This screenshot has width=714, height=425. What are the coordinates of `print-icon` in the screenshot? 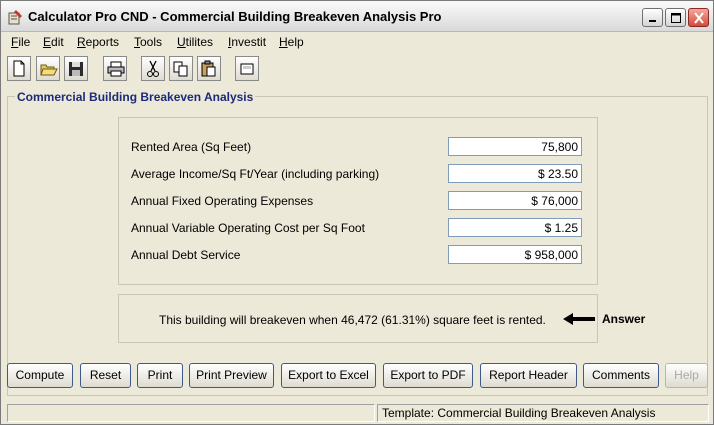 It's located at (116, 69).